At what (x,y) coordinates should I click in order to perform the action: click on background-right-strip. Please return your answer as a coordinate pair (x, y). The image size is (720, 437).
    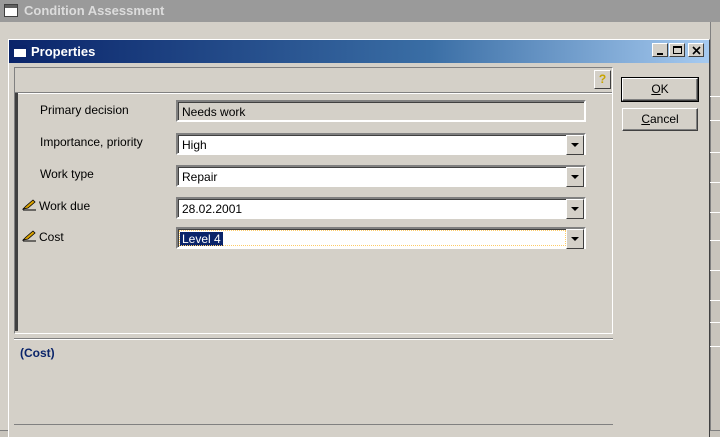
    Looking at the image, I should click on (715, 229).